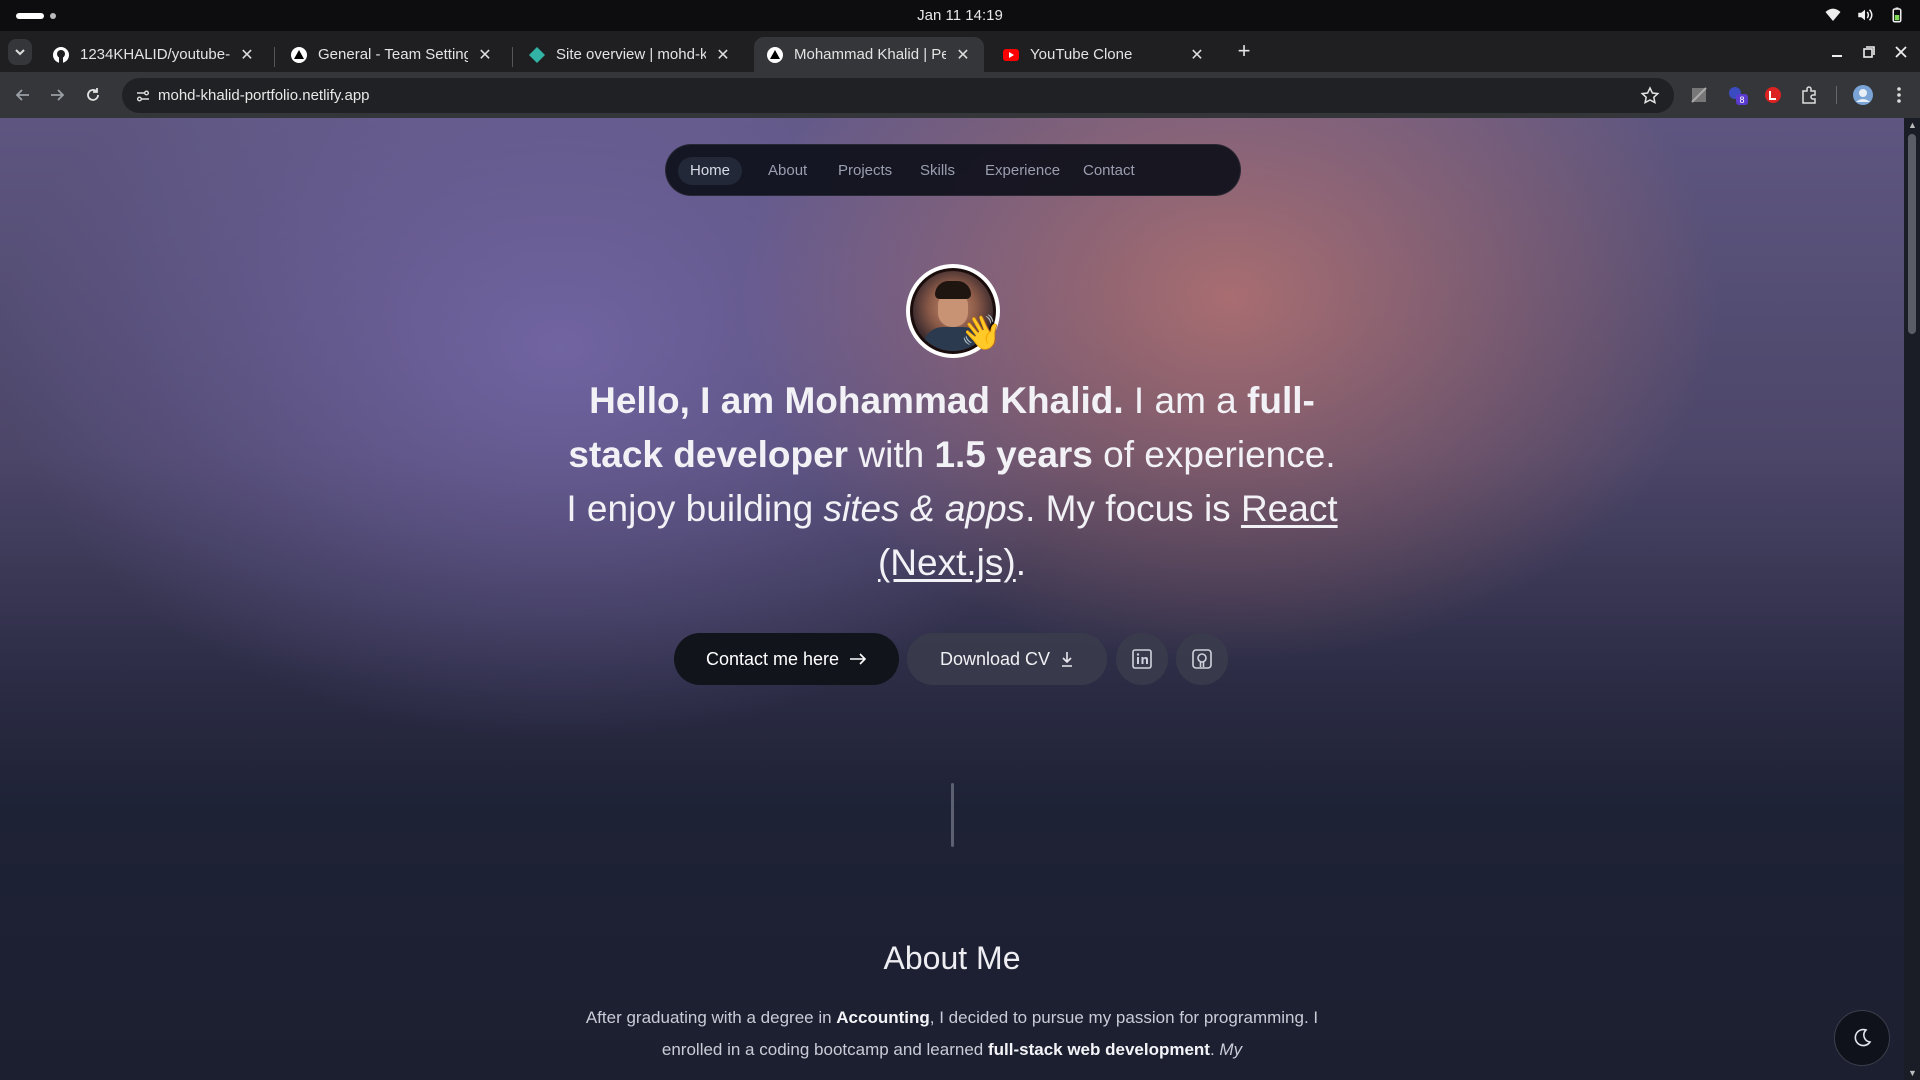  I want to click on browser-toolbar: mohd-khalid-portfolio.netlify.app 8, so click(960, 95).